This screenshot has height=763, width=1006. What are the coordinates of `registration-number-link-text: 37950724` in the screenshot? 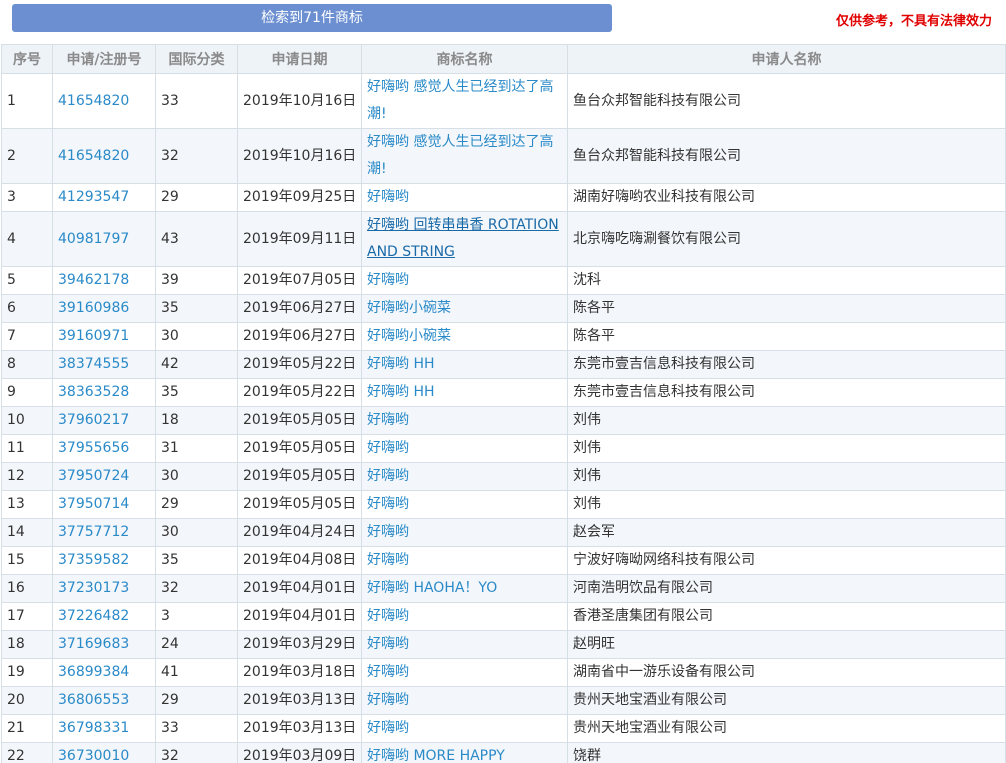 It's located at (93, 476).